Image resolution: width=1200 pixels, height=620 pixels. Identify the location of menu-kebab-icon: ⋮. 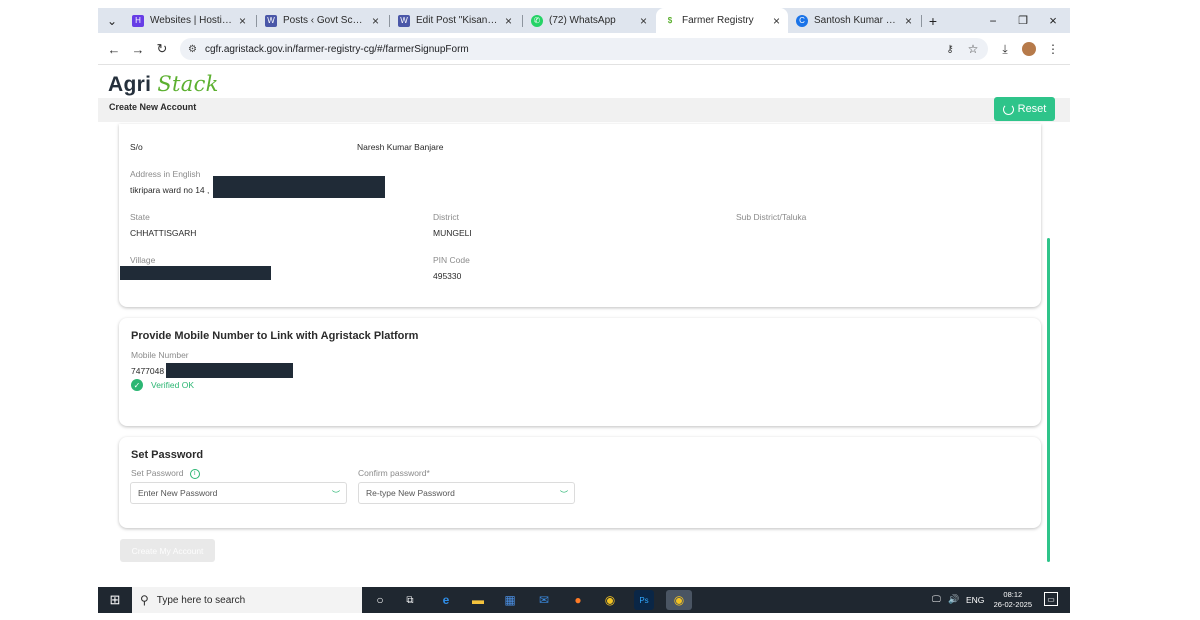
(1053, 49).